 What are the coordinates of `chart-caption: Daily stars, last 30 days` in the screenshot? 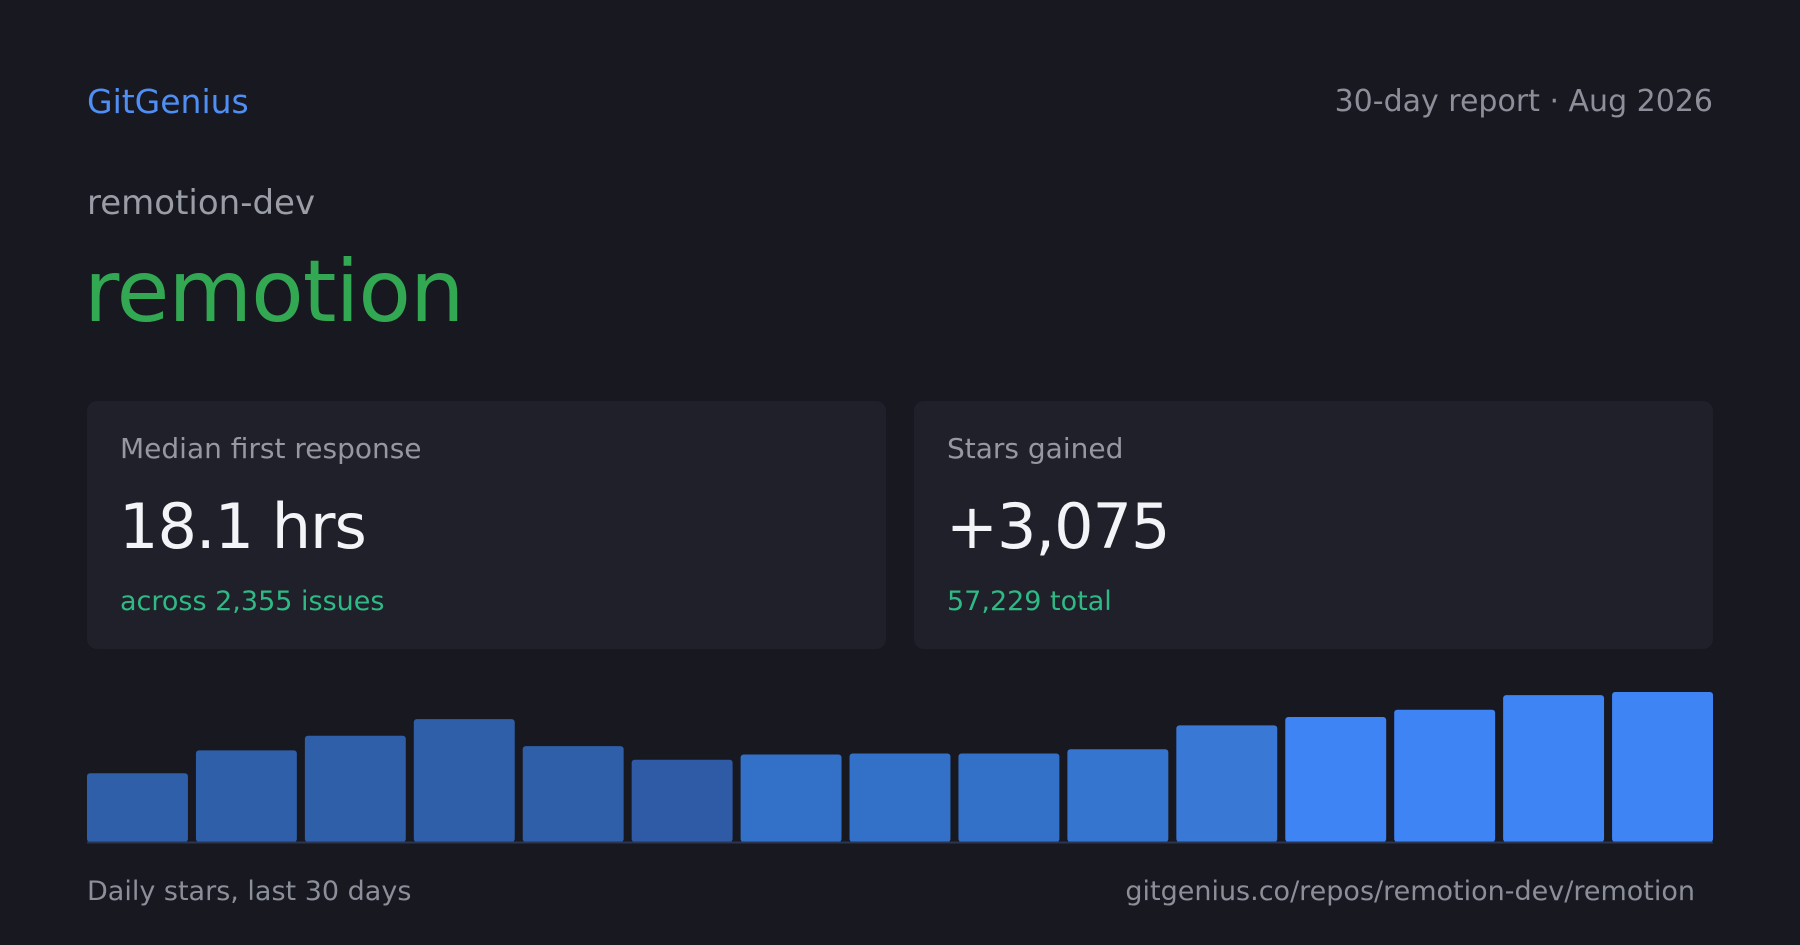 It's located at (249, 891).